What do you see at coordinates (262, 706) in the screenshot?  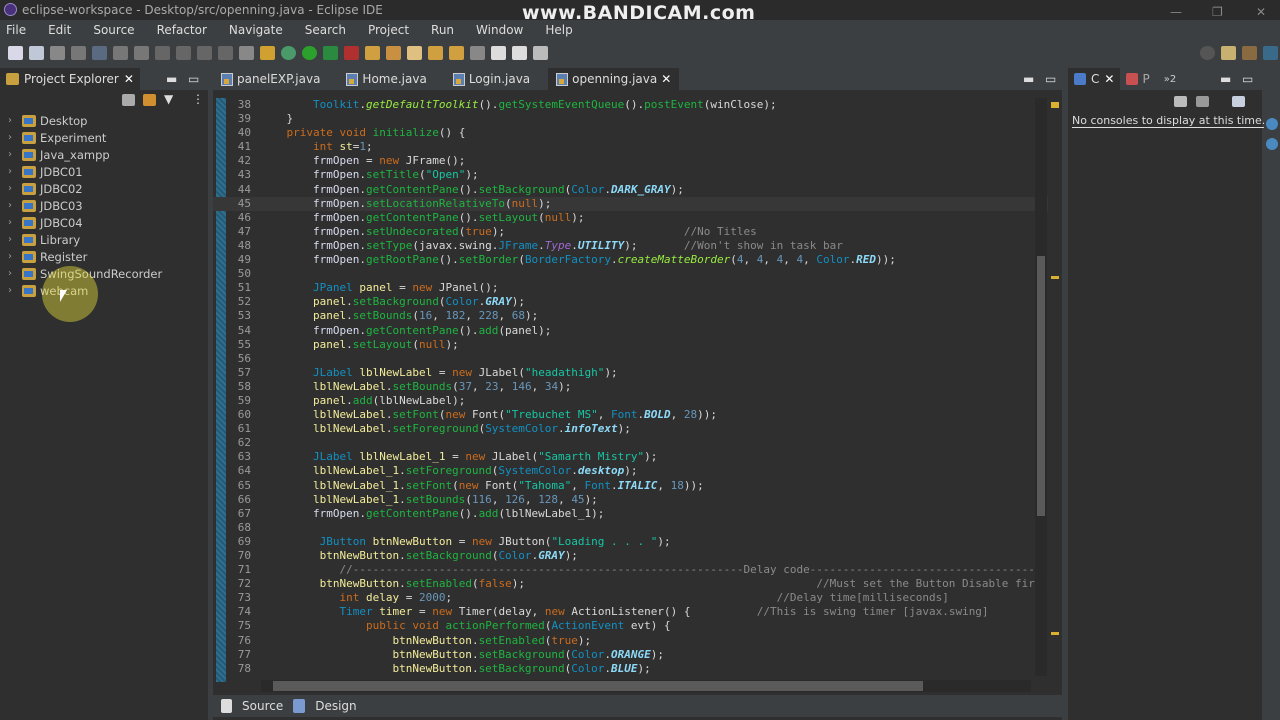 I see `source-tab: Source` at bounding box center [262, 706].